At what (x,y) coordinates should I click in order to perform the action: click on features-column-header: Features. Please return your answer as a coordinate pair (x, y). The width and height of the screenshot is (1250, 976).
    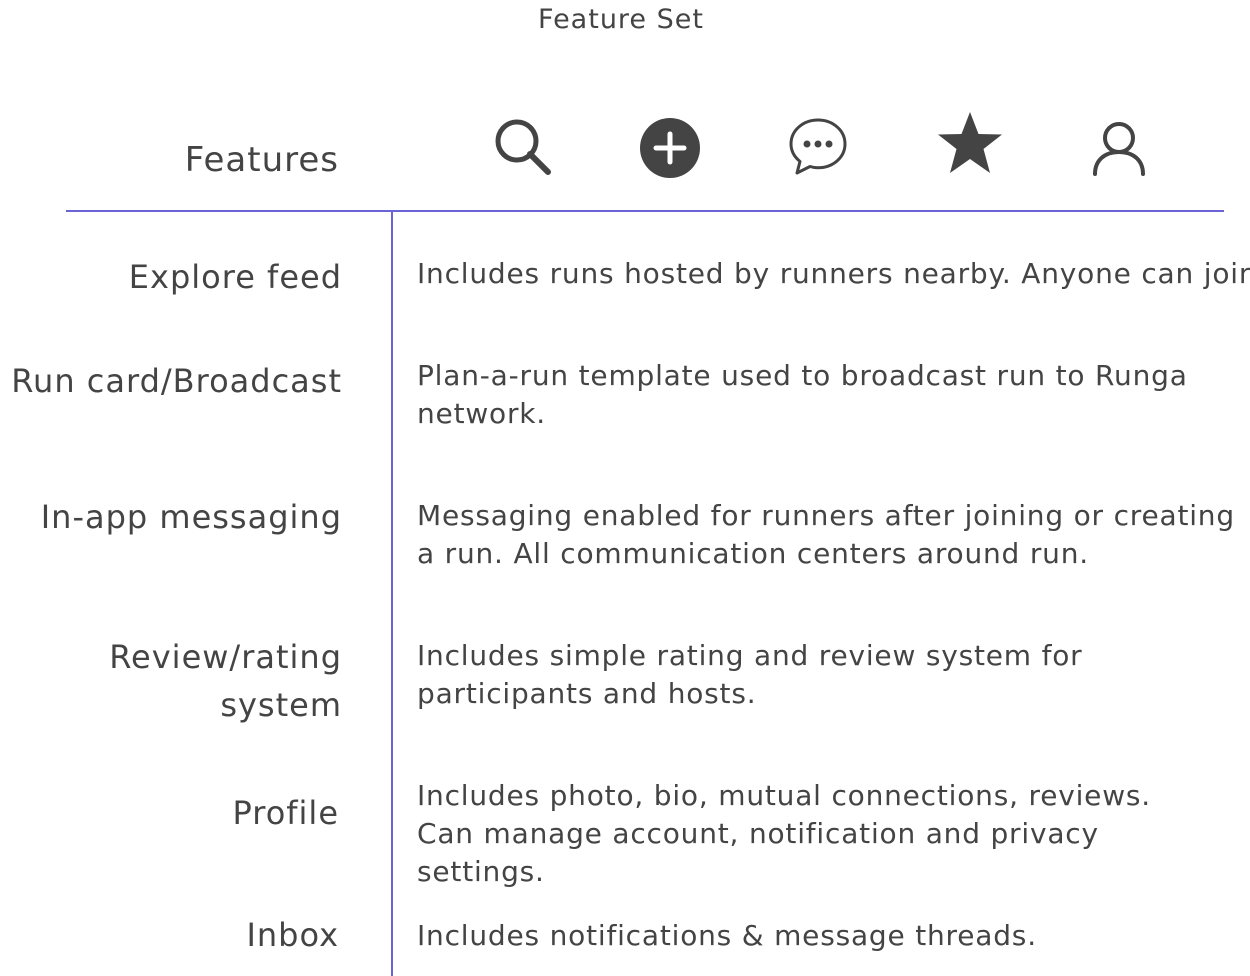
    Looking at the image, I should click on (261, 160).